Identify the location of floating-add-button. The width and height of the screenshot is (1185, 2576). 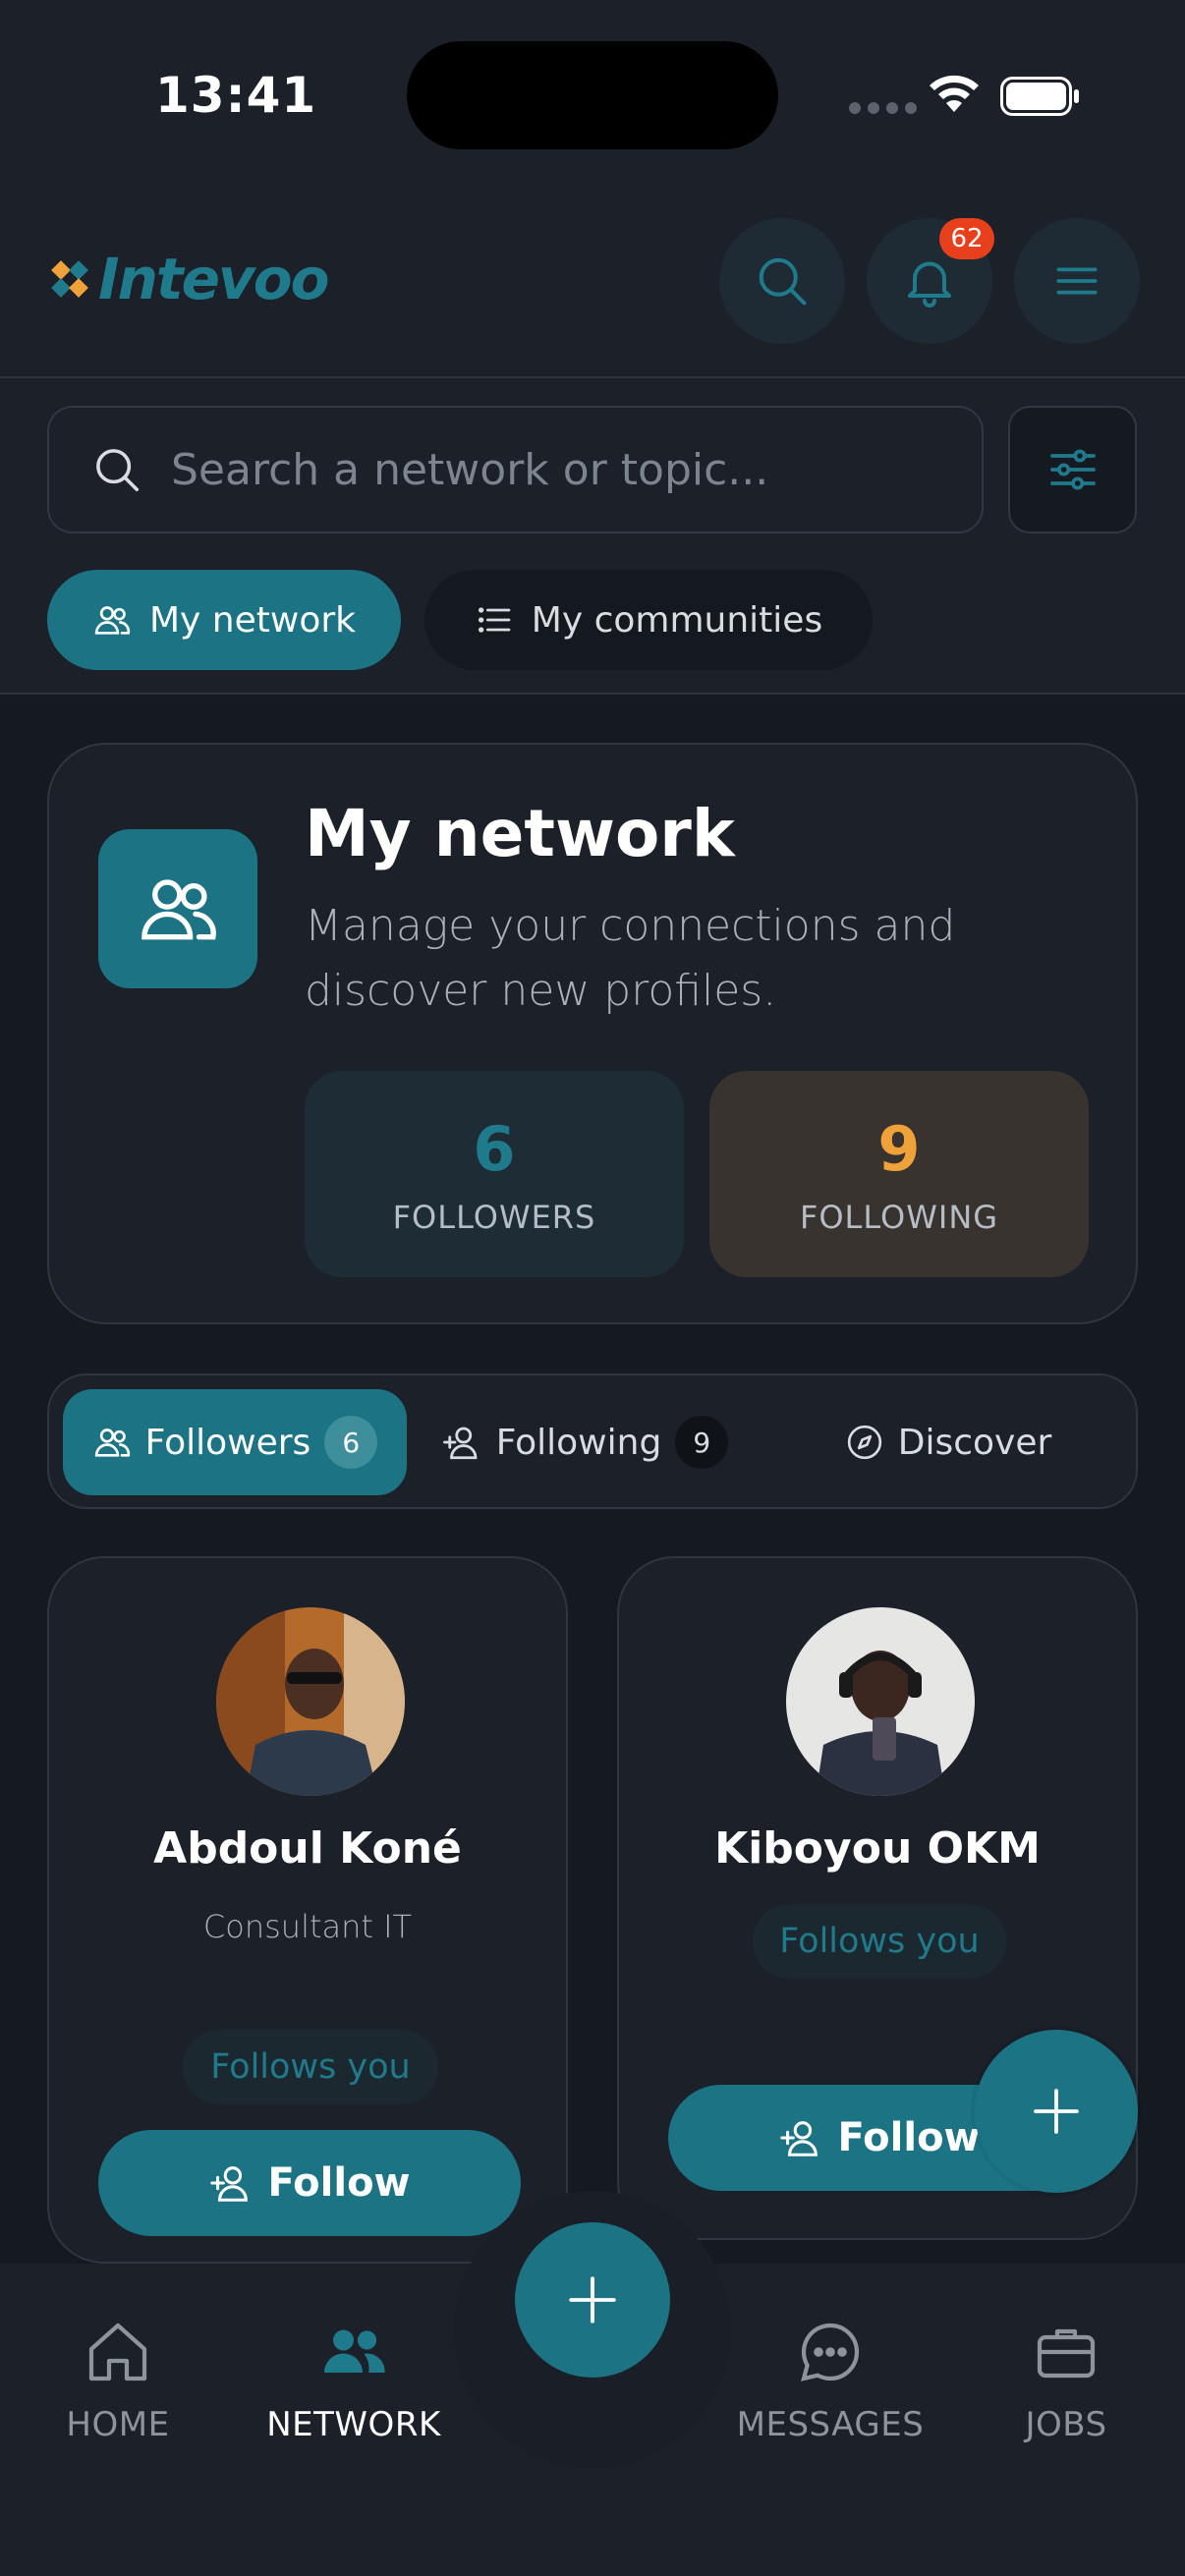
(1057, 2111).